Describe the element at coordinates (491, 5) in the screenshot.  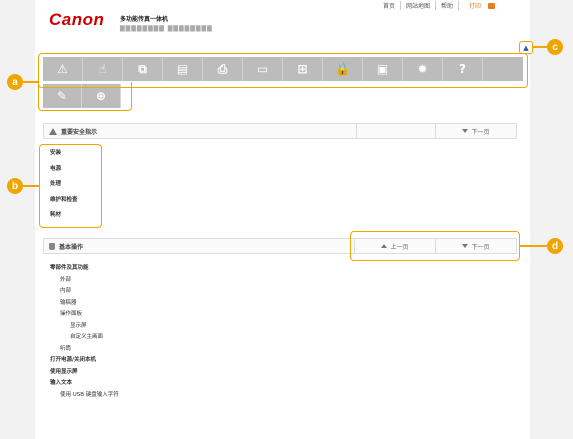
I see `printer-icon` at that location.